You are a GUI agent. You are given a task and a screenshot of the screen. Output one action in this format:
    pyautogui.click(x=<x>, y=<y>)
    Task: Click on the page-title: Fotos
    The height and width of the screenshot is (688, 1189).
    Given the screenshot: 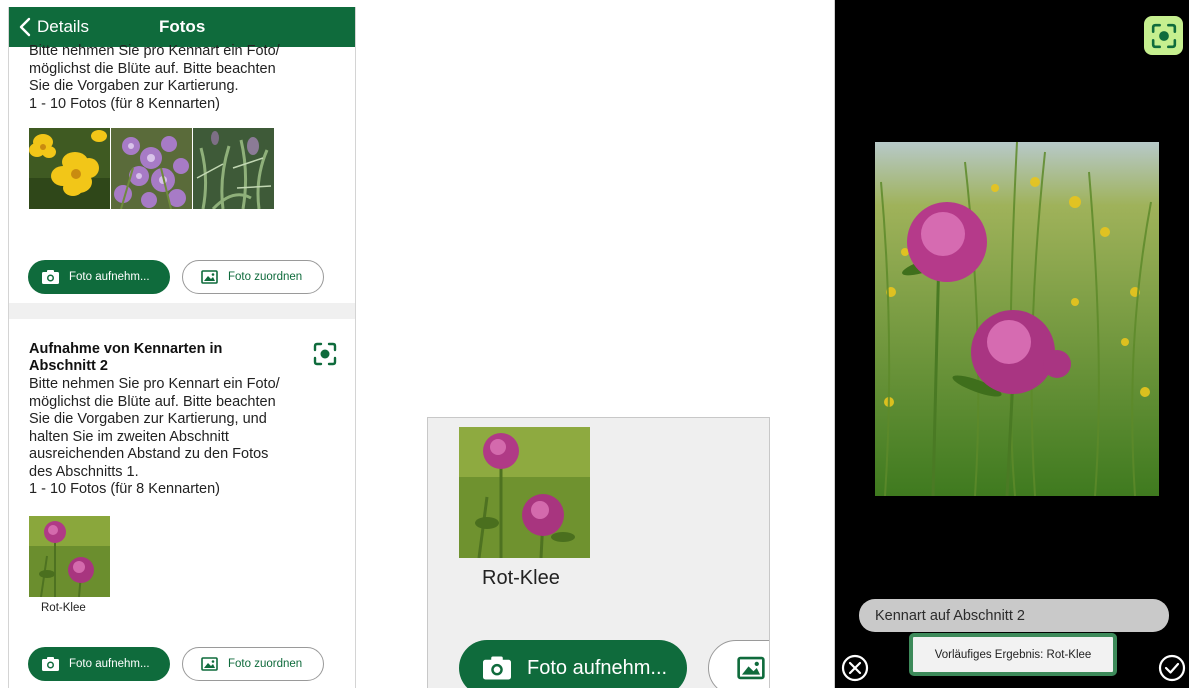 What is the action you would take?
    pyautogui.click(x=182, y=26)
    